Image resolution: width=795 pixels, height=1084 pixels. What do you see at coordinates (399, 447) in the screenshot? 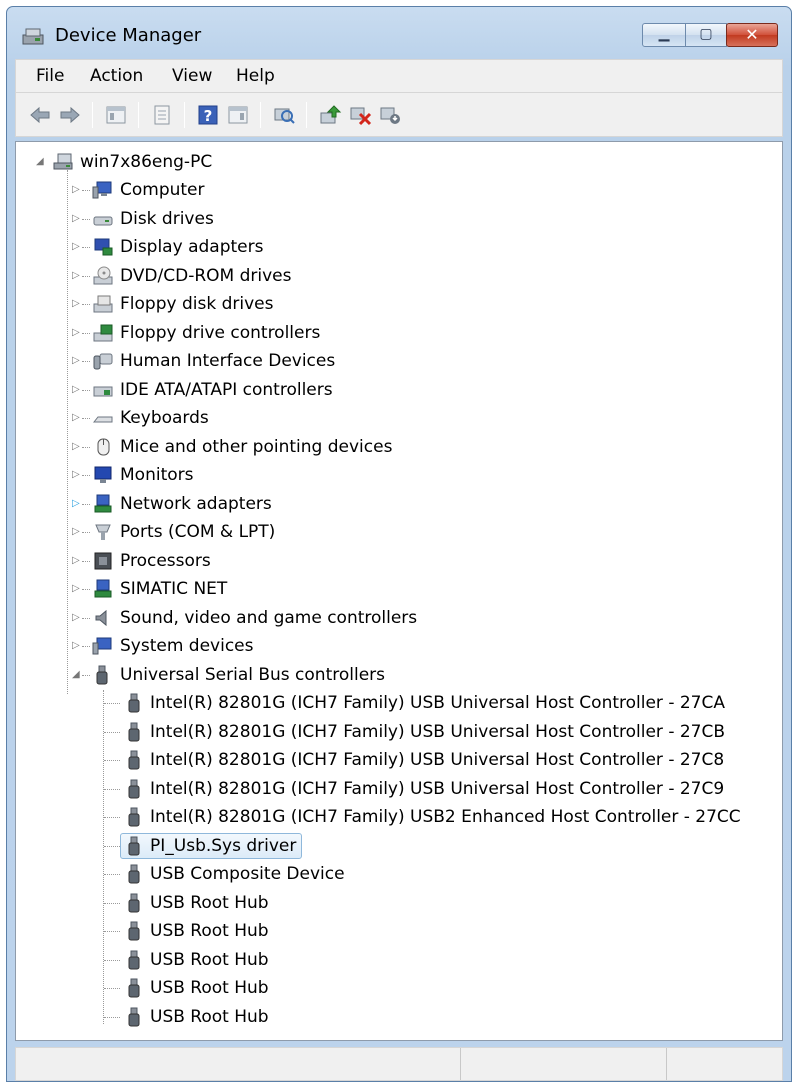
I see `tree-category: ▷ Mice and other pointing devices` at bounding box center [399, 447].